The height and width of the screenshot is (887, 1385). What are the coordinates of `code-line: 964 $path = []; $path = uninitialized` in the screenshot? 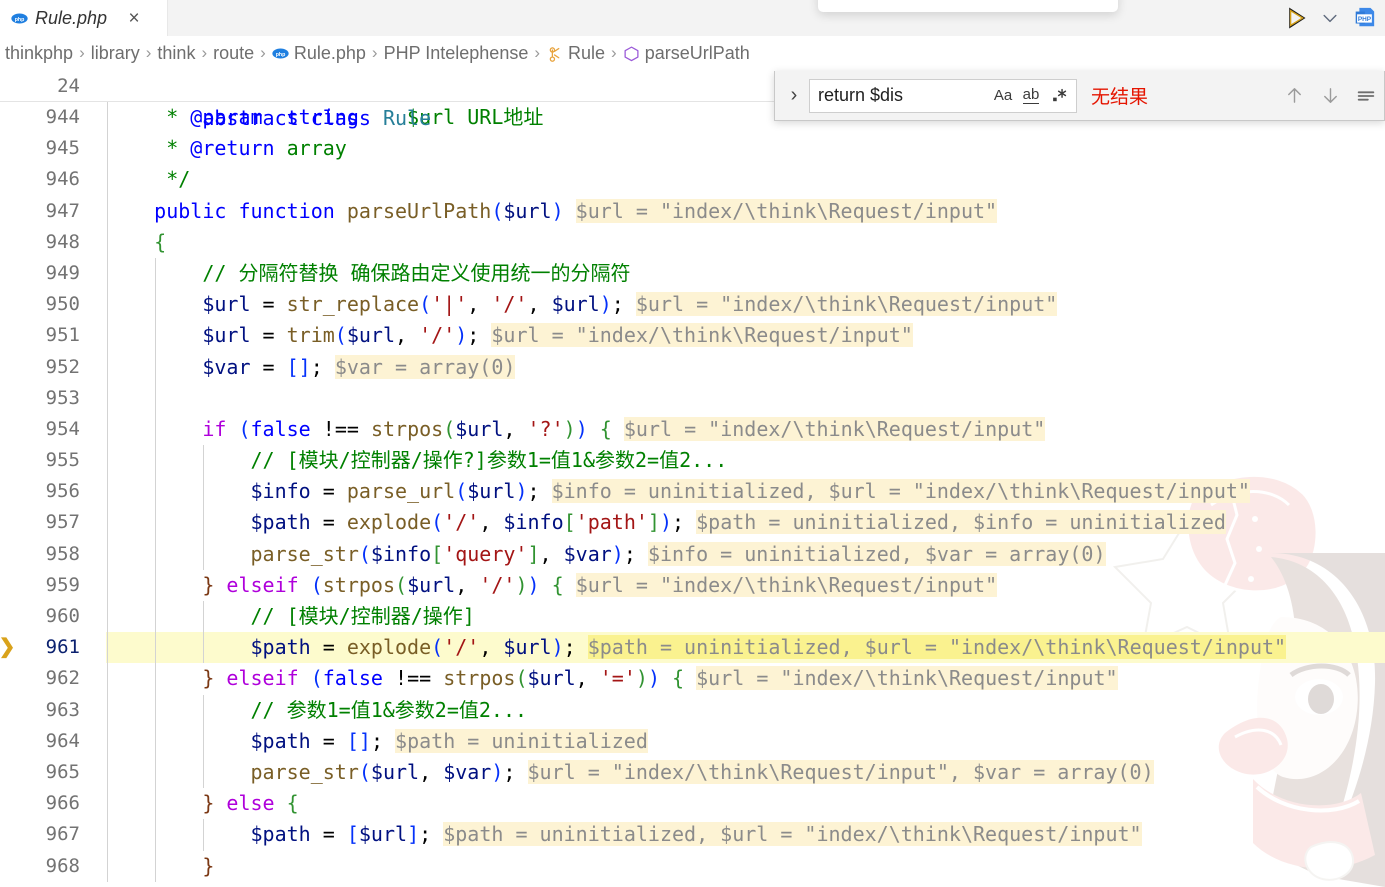 It's located at (692, 741).